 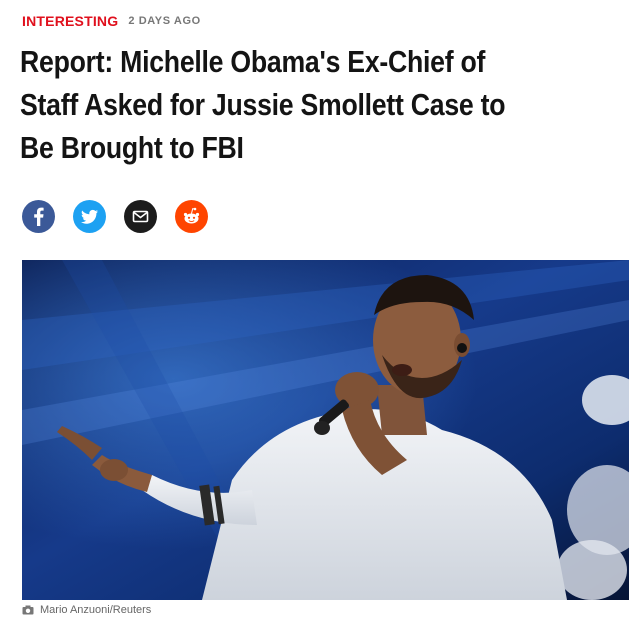 I want to click on photo-credit: Mario Anzuoni/Reuters, so click(x=86, y=610).